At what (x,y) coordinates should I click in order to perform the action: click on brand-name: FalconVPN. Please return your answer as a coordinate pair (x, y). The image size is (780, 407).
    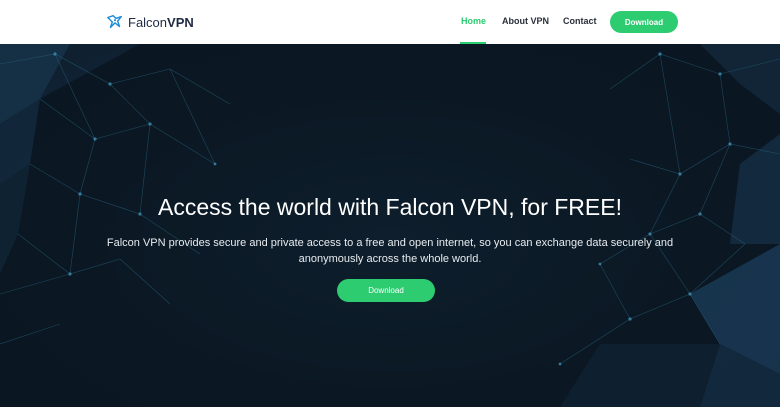
    Looking at the image, I should click on (161, 22).